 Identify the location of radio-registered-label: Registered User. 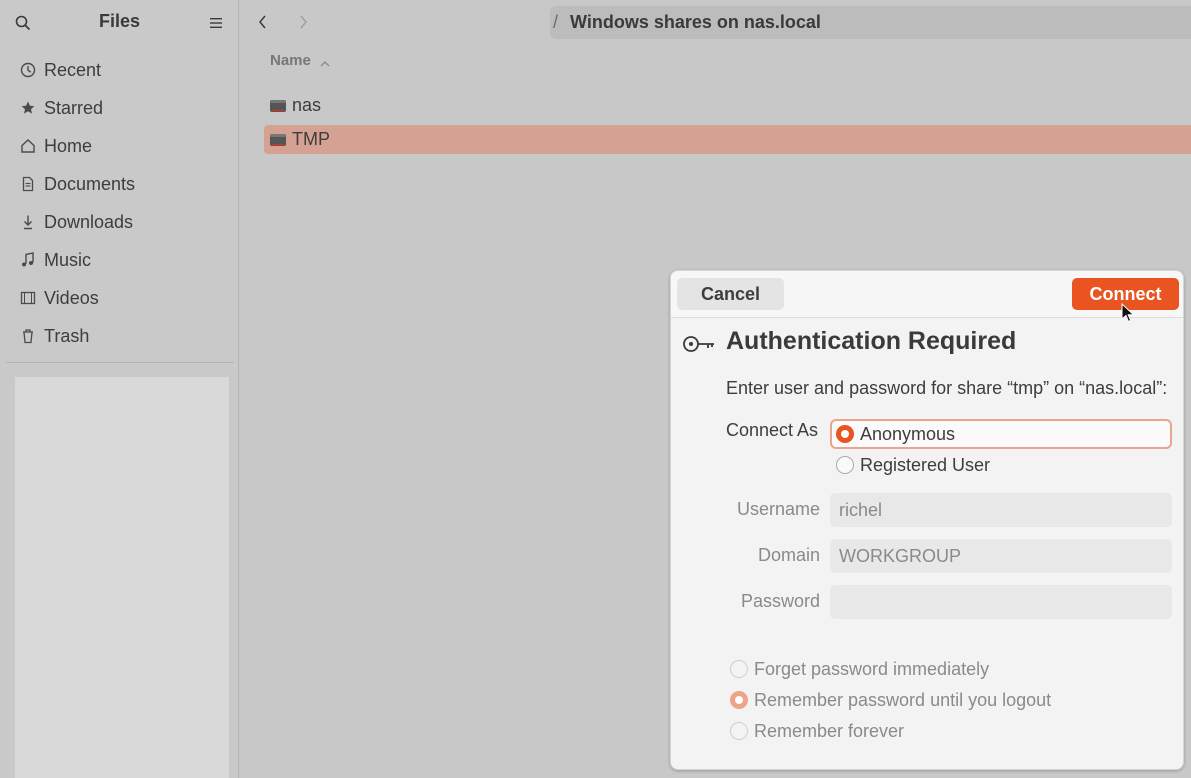
(925, 464).